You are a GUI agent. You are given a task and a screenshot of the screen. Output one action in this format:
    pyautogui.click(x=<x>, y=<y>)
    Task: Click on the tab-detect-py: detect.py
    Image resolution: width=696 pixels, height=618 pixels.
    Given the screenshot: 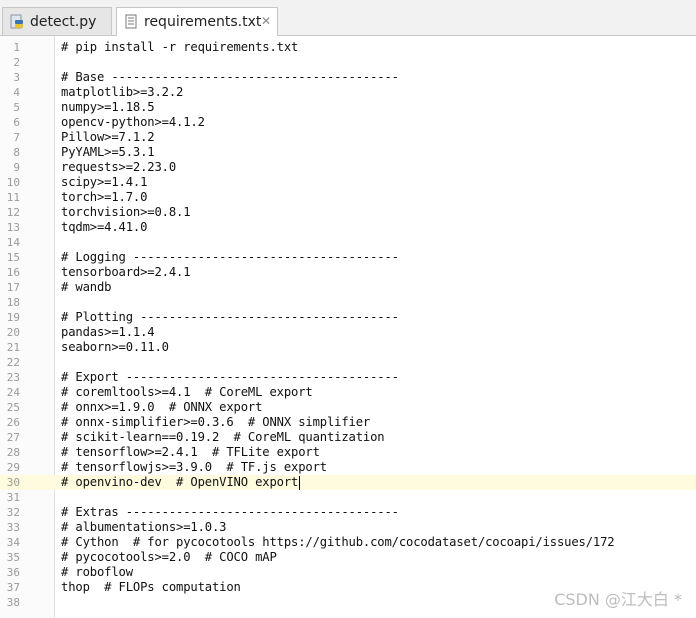 What is the action you would take?
    pyautogui.click(x=57, y=21)
    